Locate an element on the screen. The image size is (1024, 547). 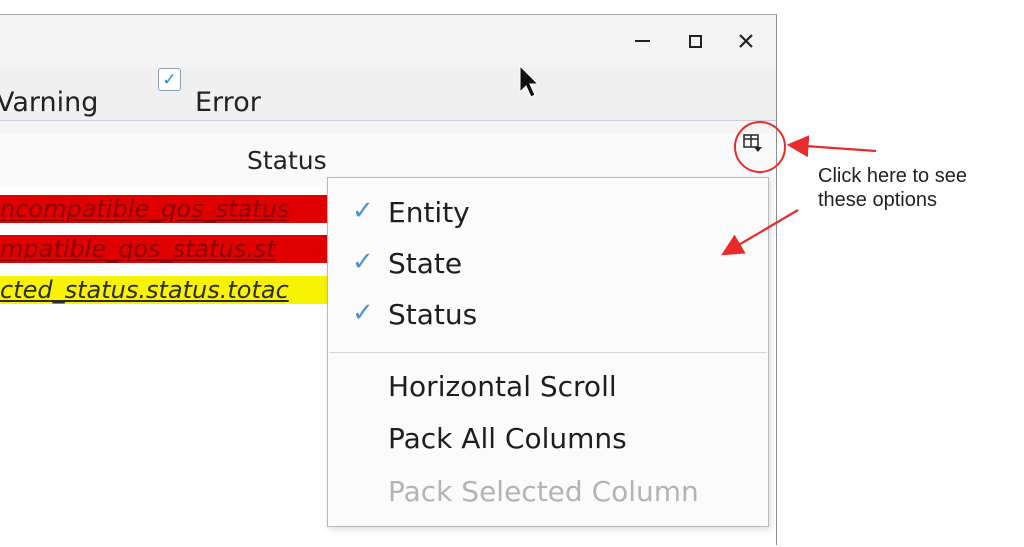
annotation-line: these options is located at coordinates (877, 200).